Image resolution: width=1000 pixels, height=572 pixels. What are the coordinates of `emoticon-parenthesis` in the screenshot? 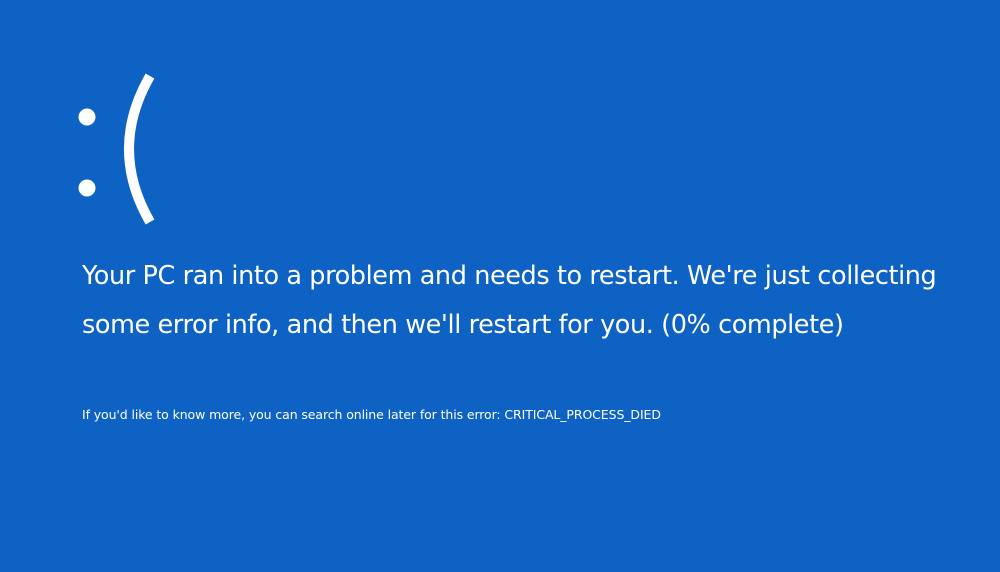 It's located at (139, 149).